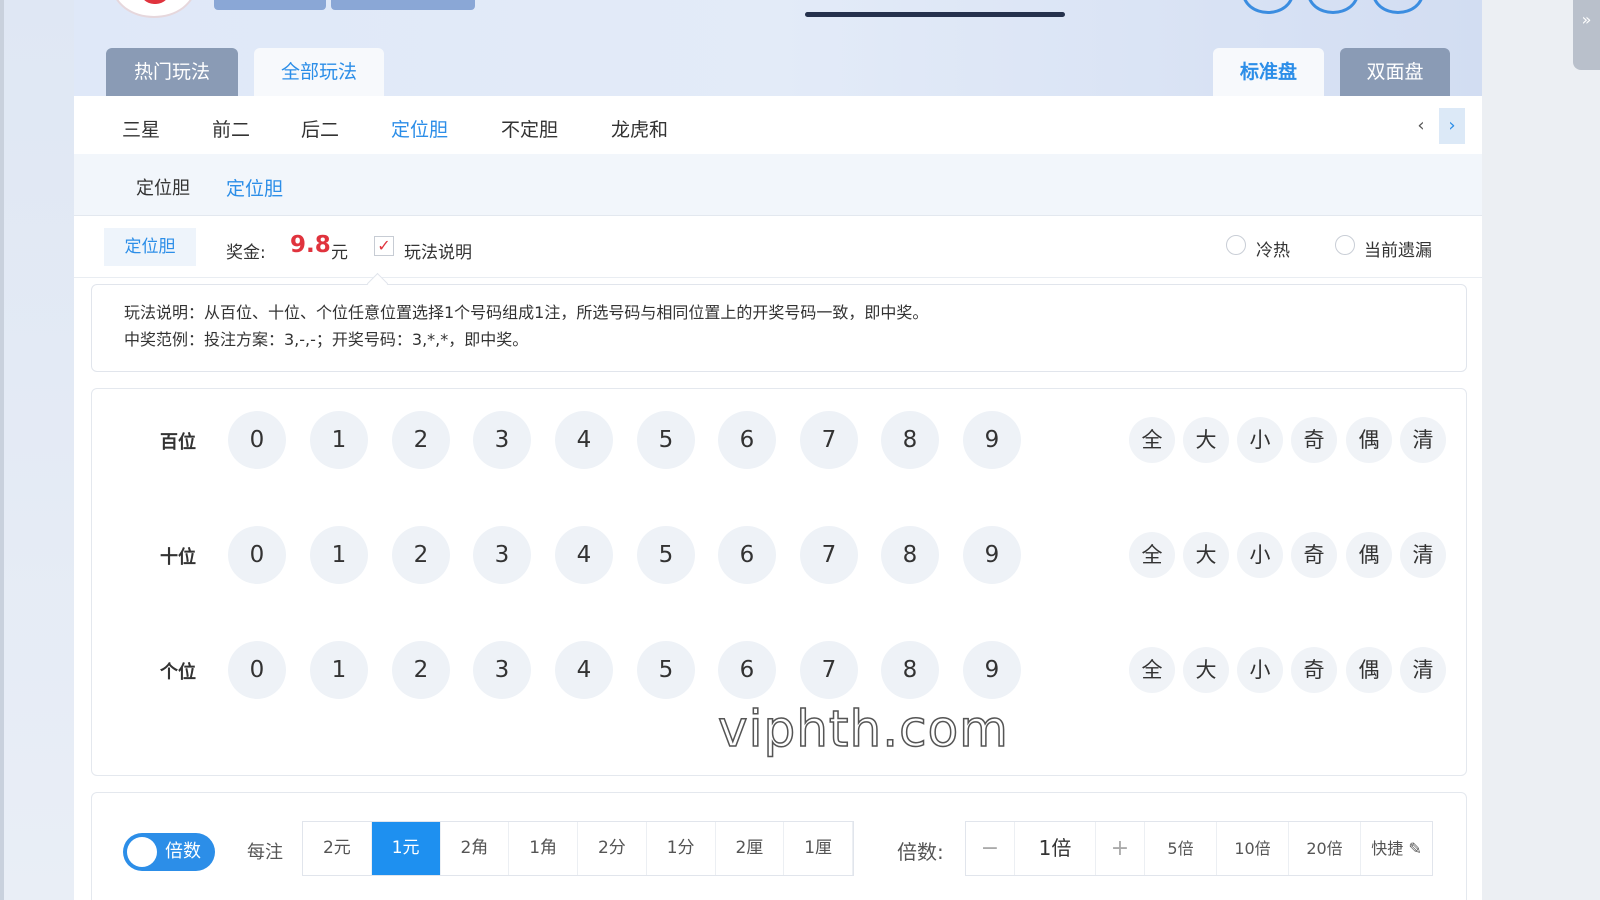  Describe the element at coordinates (265, 852) in the screenshot. I see `per-bet-label: 每注` at that location.